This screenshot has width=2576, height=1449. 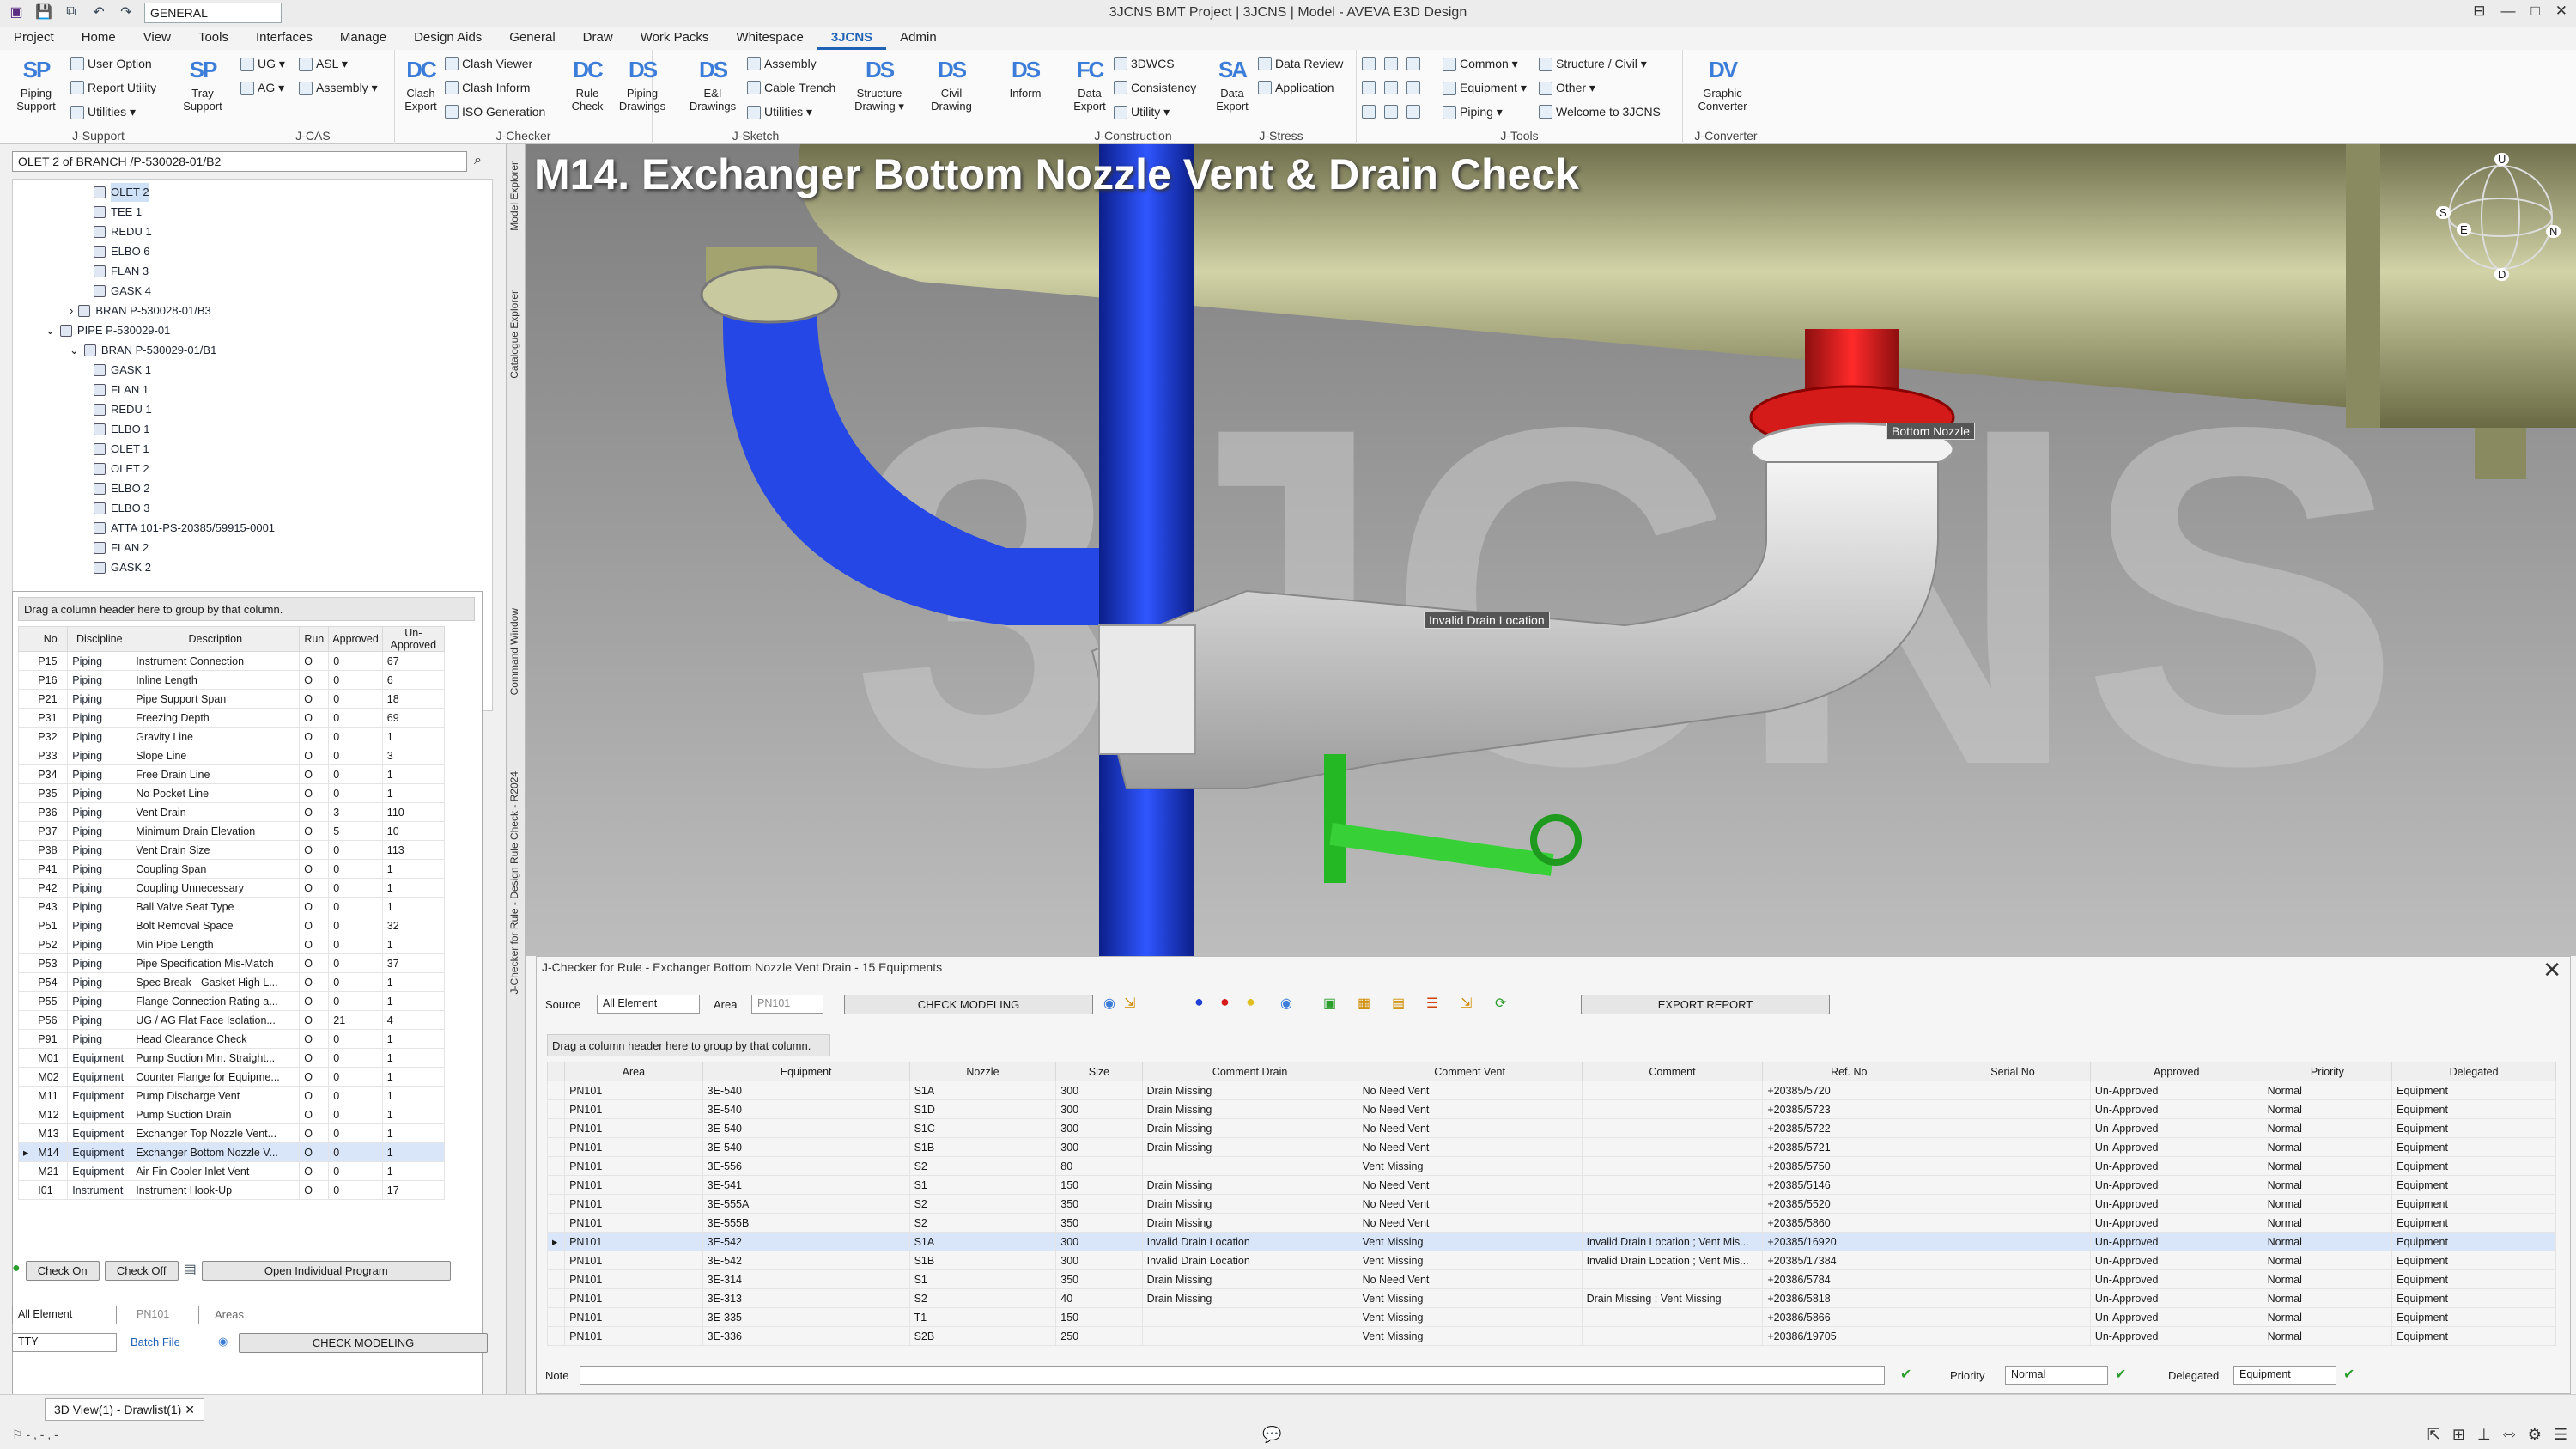 What do you see at coordinates (51, 639) in the screenshot?
I see `column-header: No` at bounding box center [51, 639].